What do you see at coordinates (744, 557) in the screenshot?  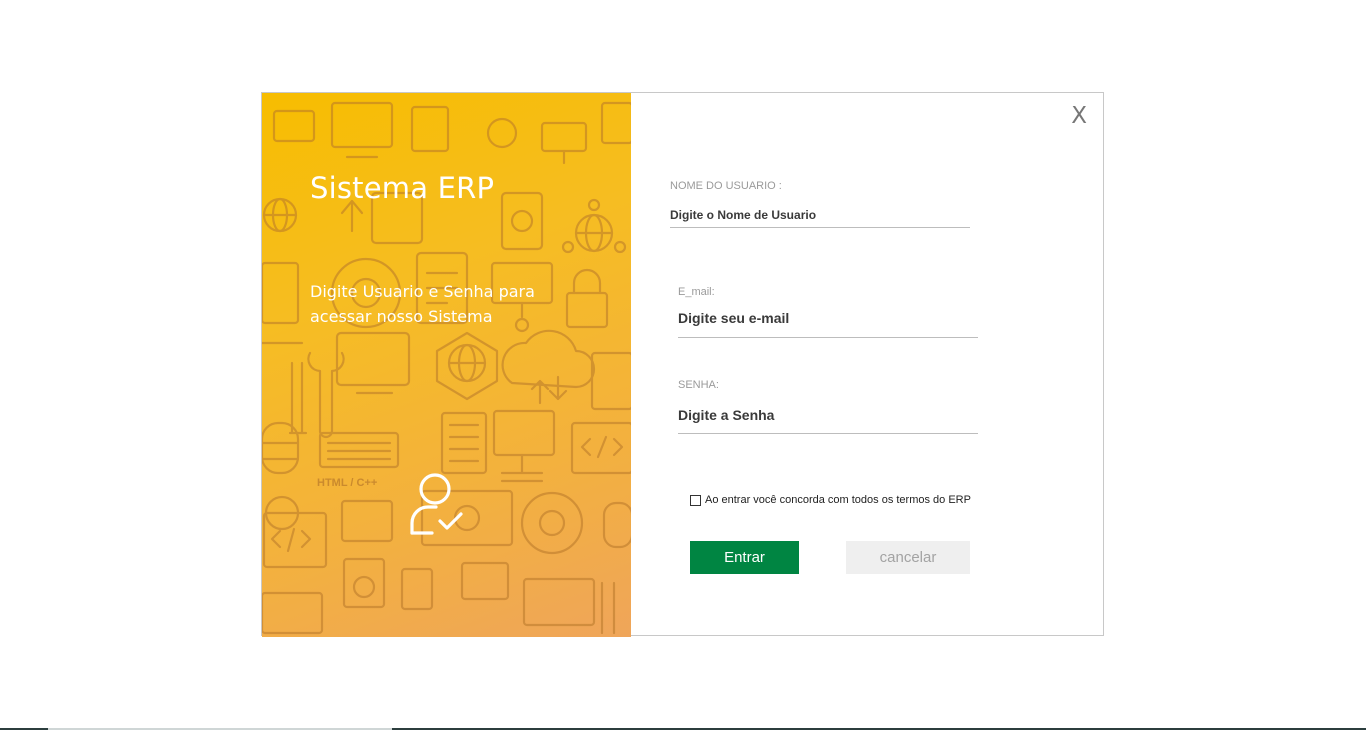 I see `enter-button: Entrar` at bounding box center [744, 557].